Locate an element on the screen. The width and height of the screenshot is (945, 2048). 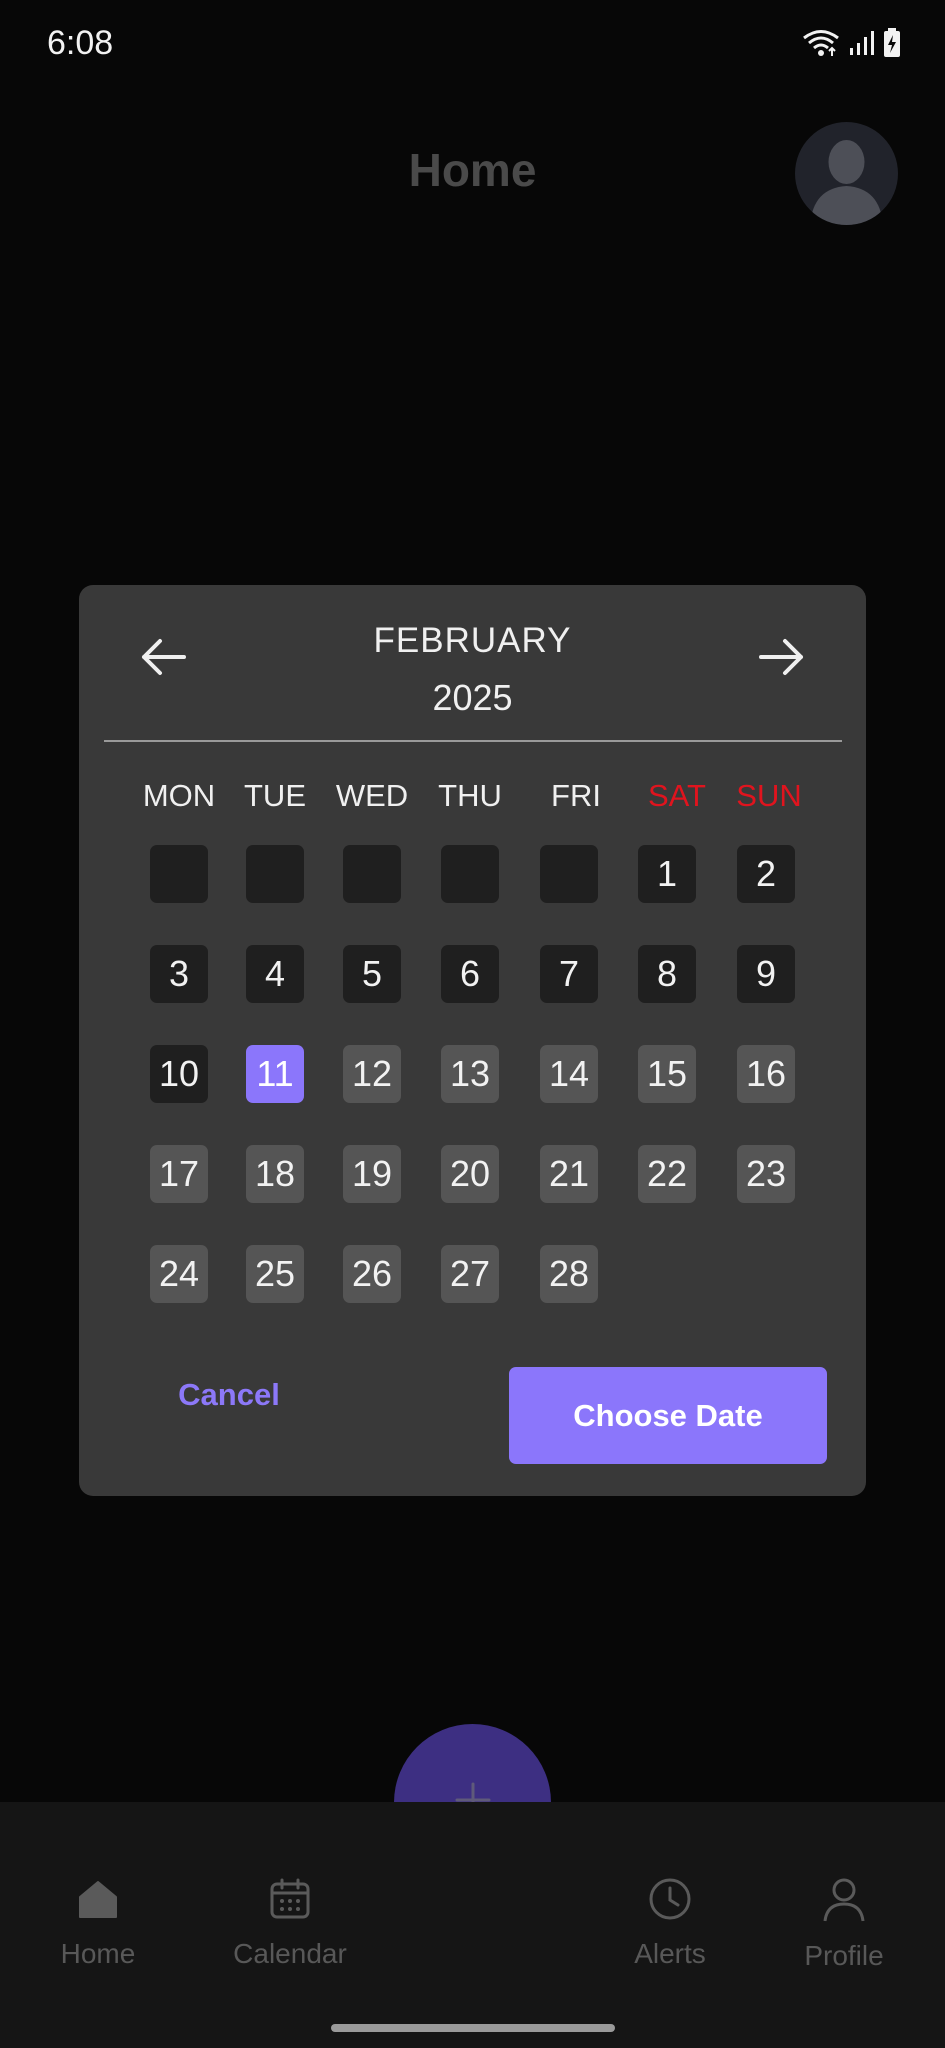
wifi-icon is located at coordinates (821, 43).